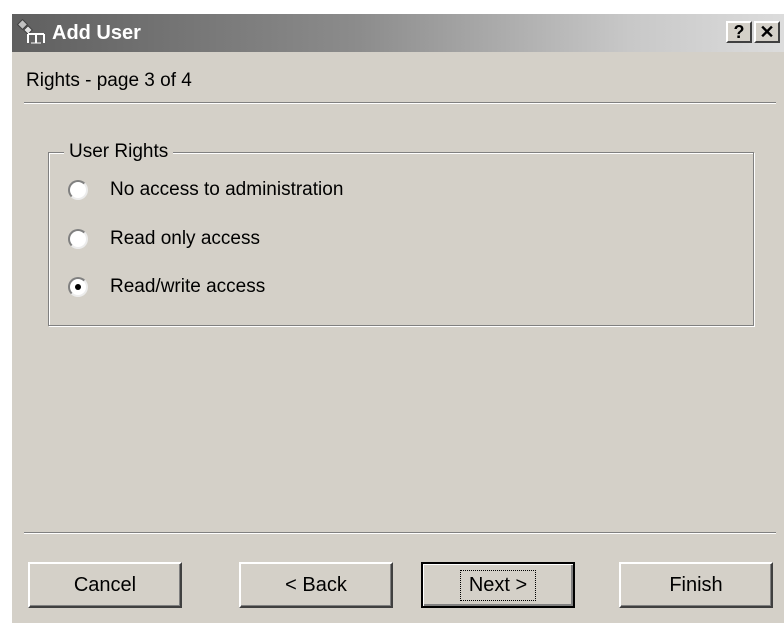  Describe the element at coordinates (96, 33) in the screenshot. I see `dialog-title: Add User` at that location.